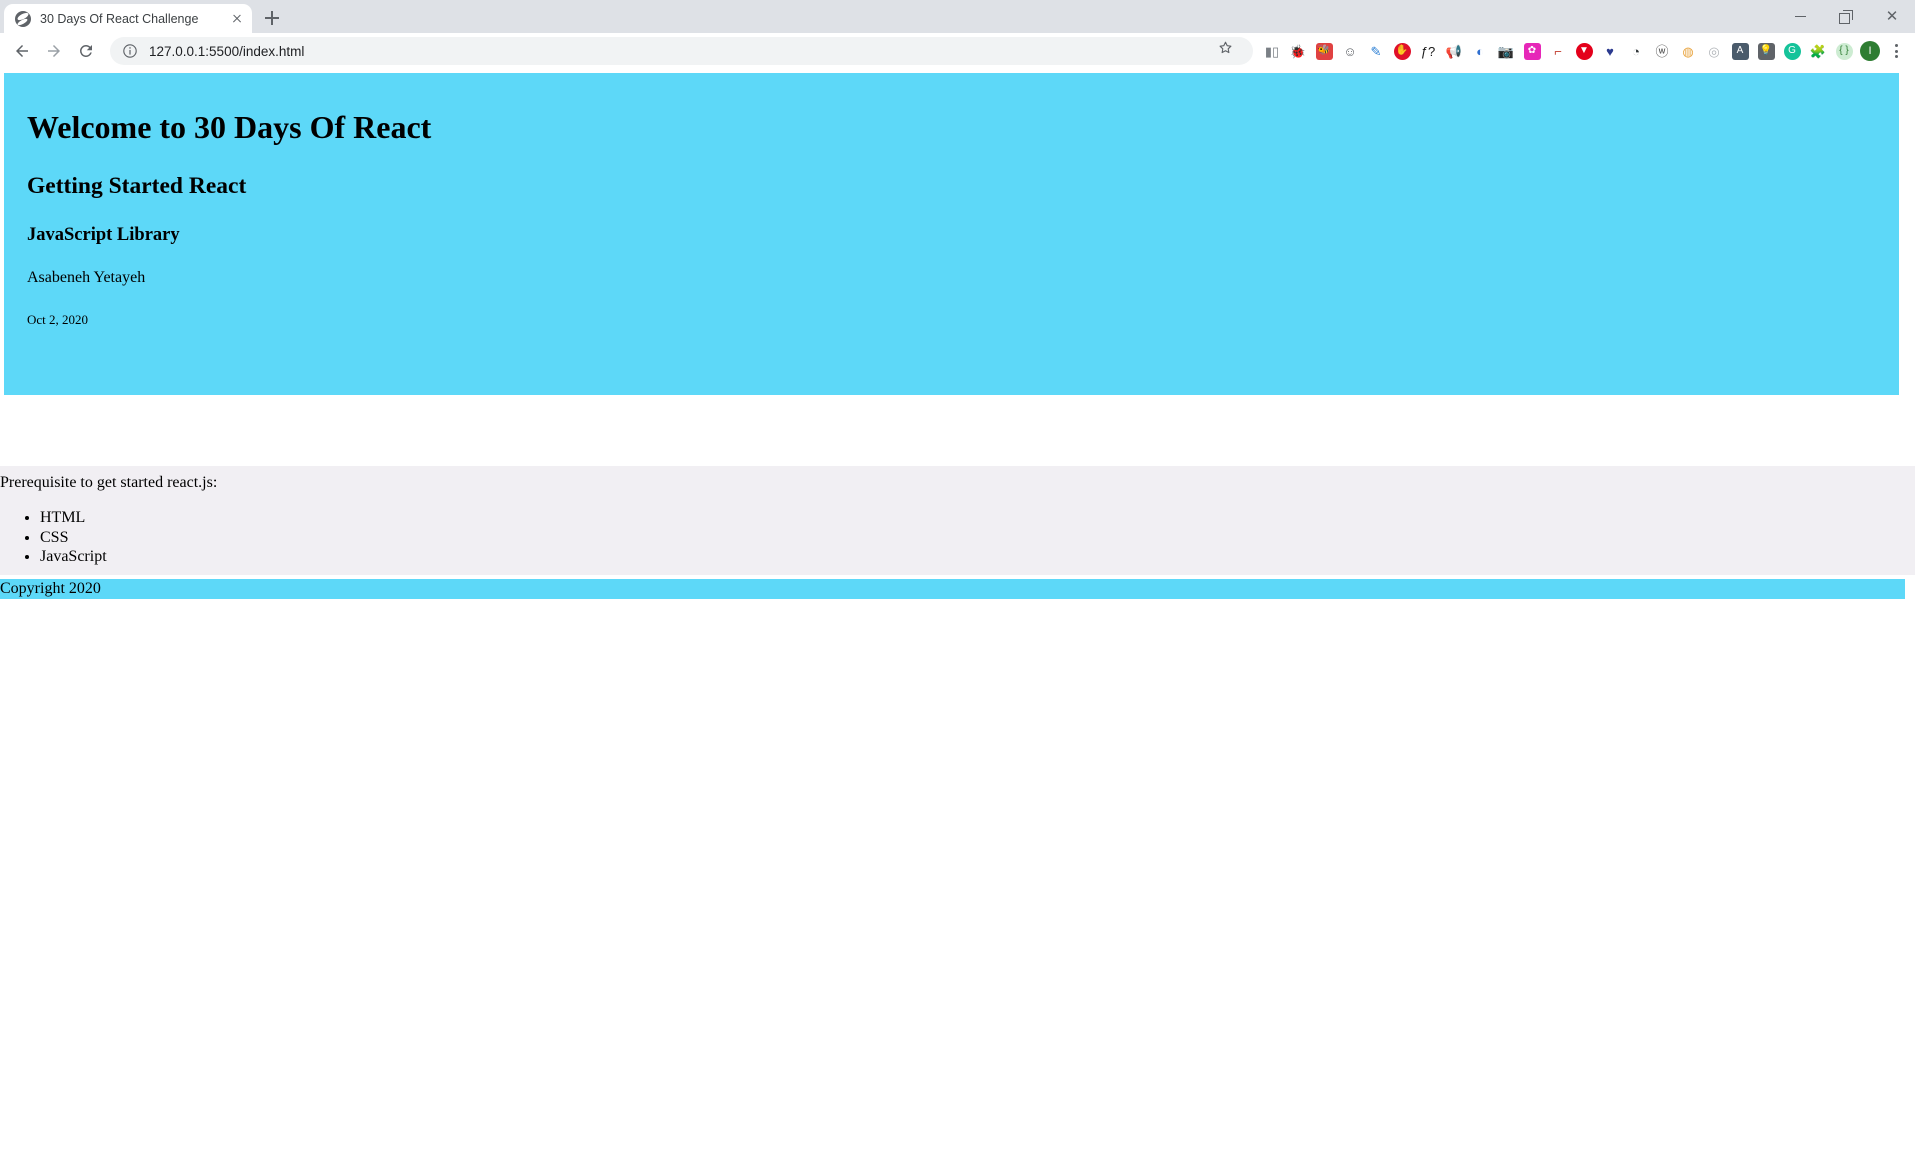 The image size is (1915, 1154). I want to click on adblock-icon: ✋, so click(1402, 51).